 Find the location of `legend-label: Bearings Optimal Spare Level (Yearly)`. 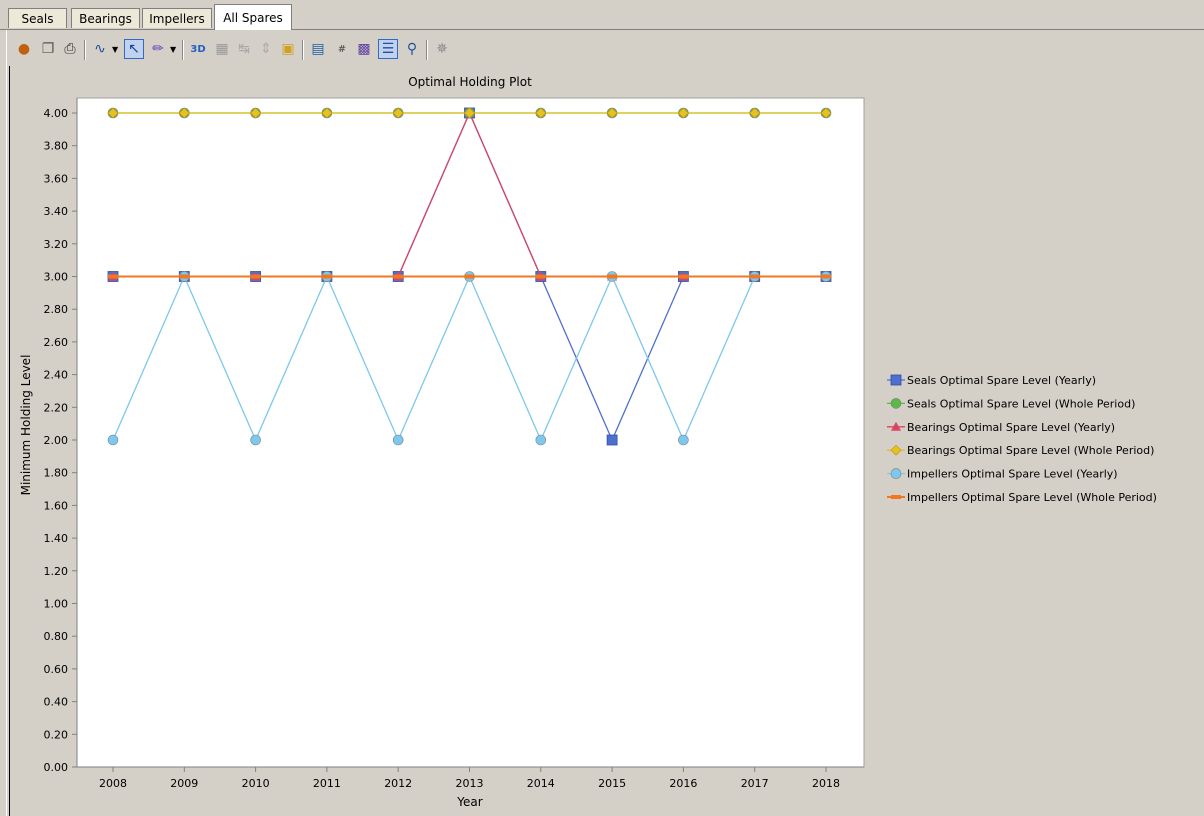

legend-label: Bearings Optimal Spare Level (Yearly) is located at coordinates (1011, 427).